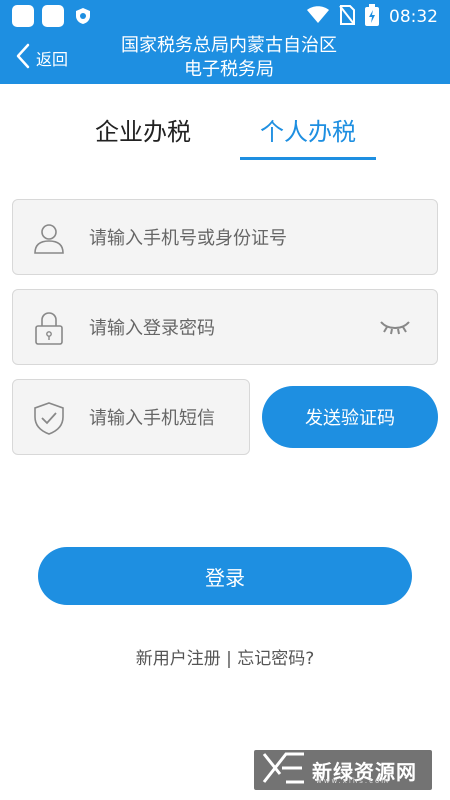  What do you see at coordinates (284, 770) in the screenshot?
I see `watermark-logo-icon` at bounding box center [284, 770].